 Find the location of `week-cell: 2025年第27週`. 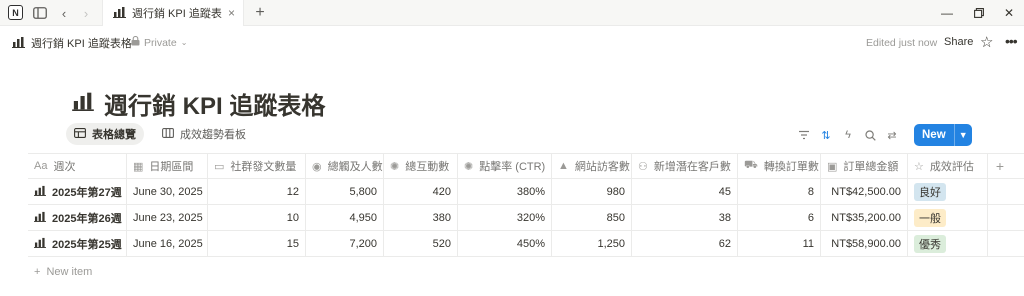

week-cell: 2025年第27週 is located at coordinates (77, 191).